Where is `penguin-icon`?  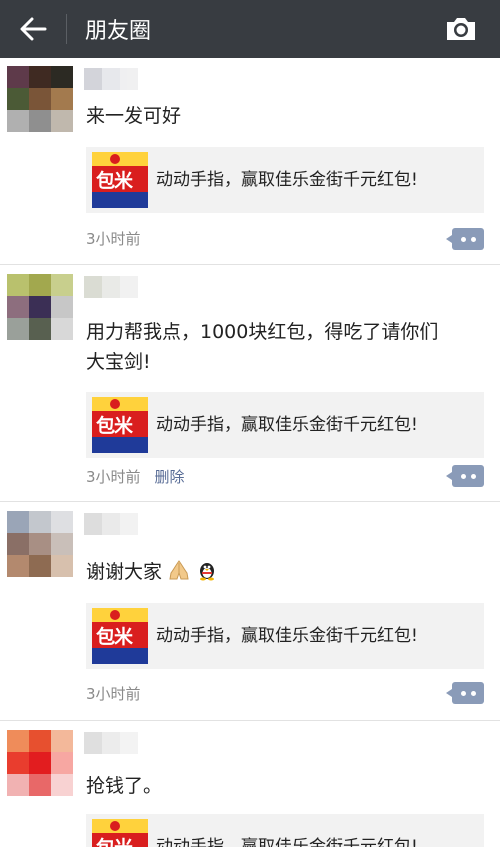
penguin-icon is located at coordinates (207, 572).